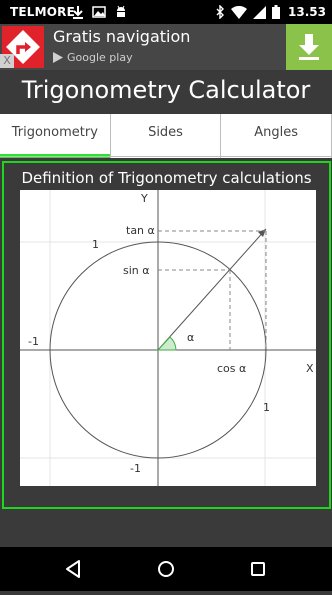 Image resolution: width=332 pixels, height=595 pixels. I want to click on bluetooth-icon, so click(220, 12).